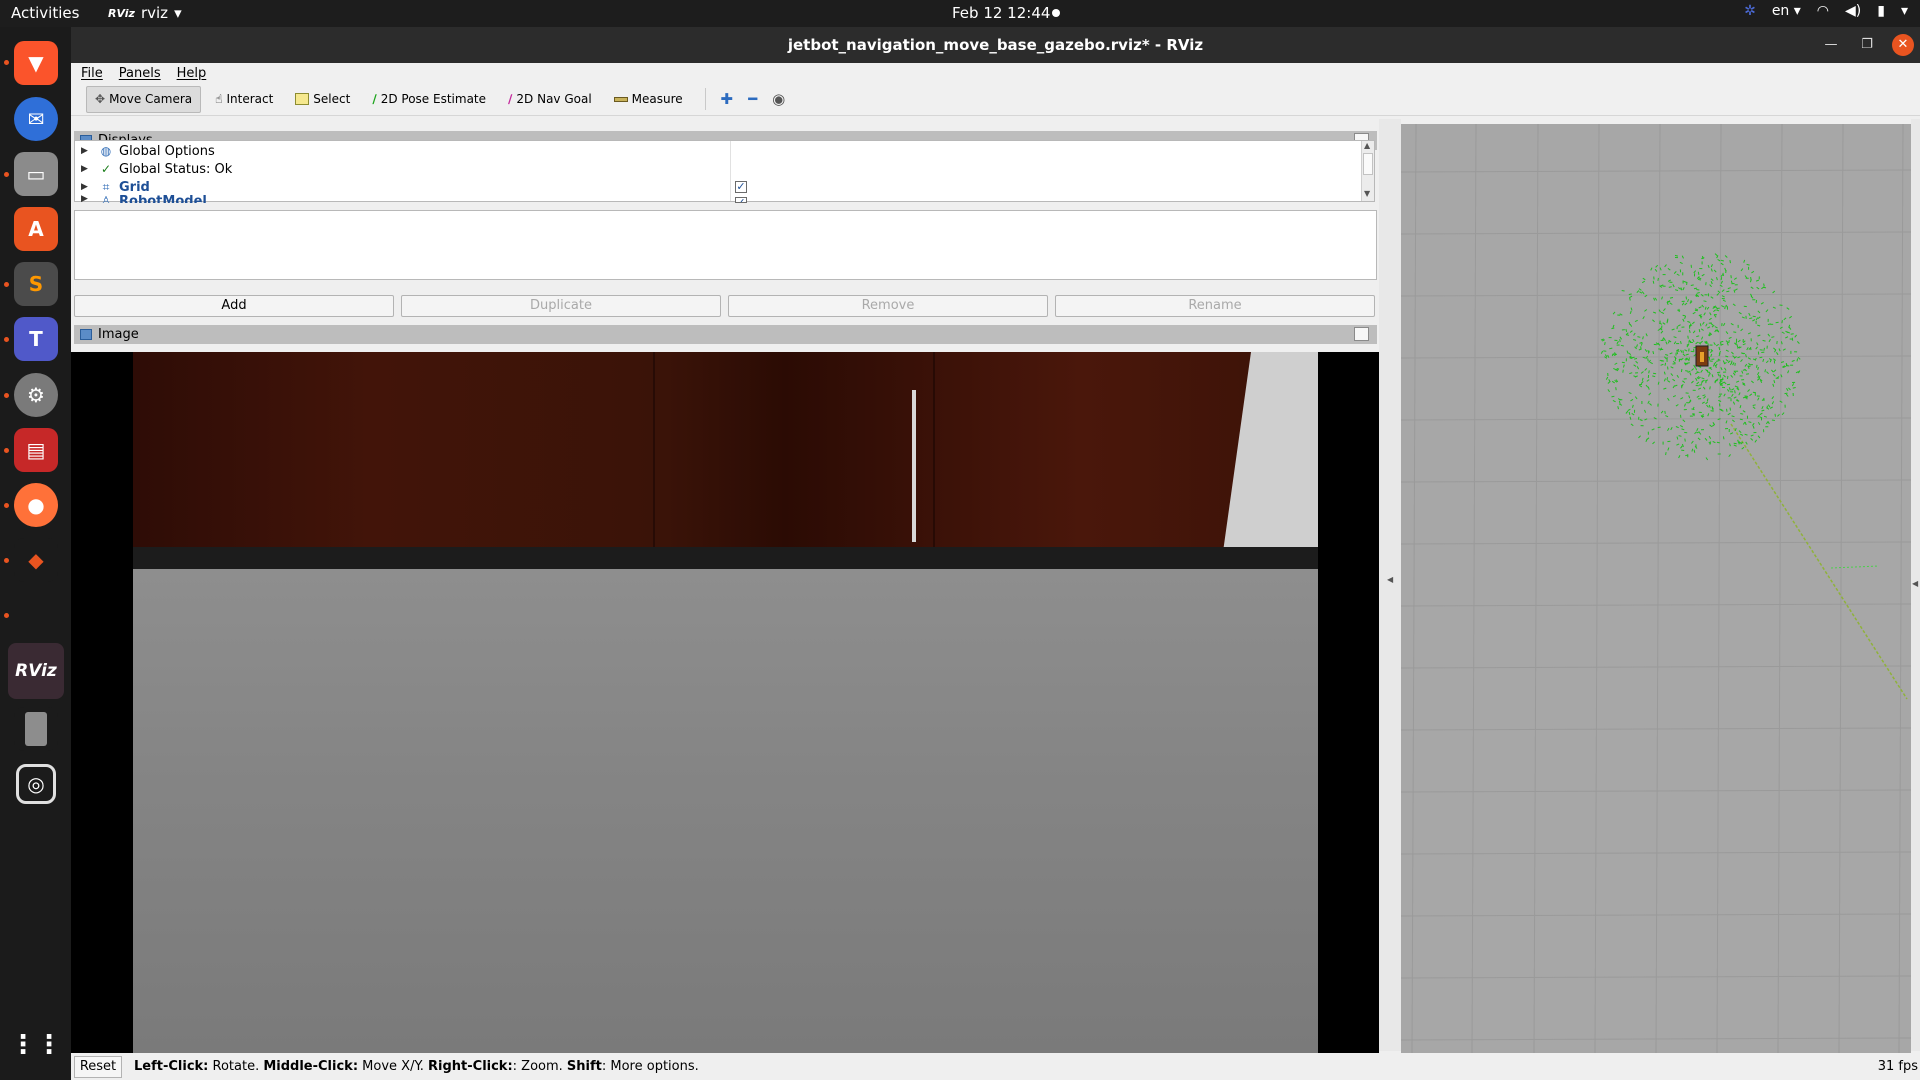 The image size is (1920, 1080). I want to click on menu-help: Help, so click(192, 73).